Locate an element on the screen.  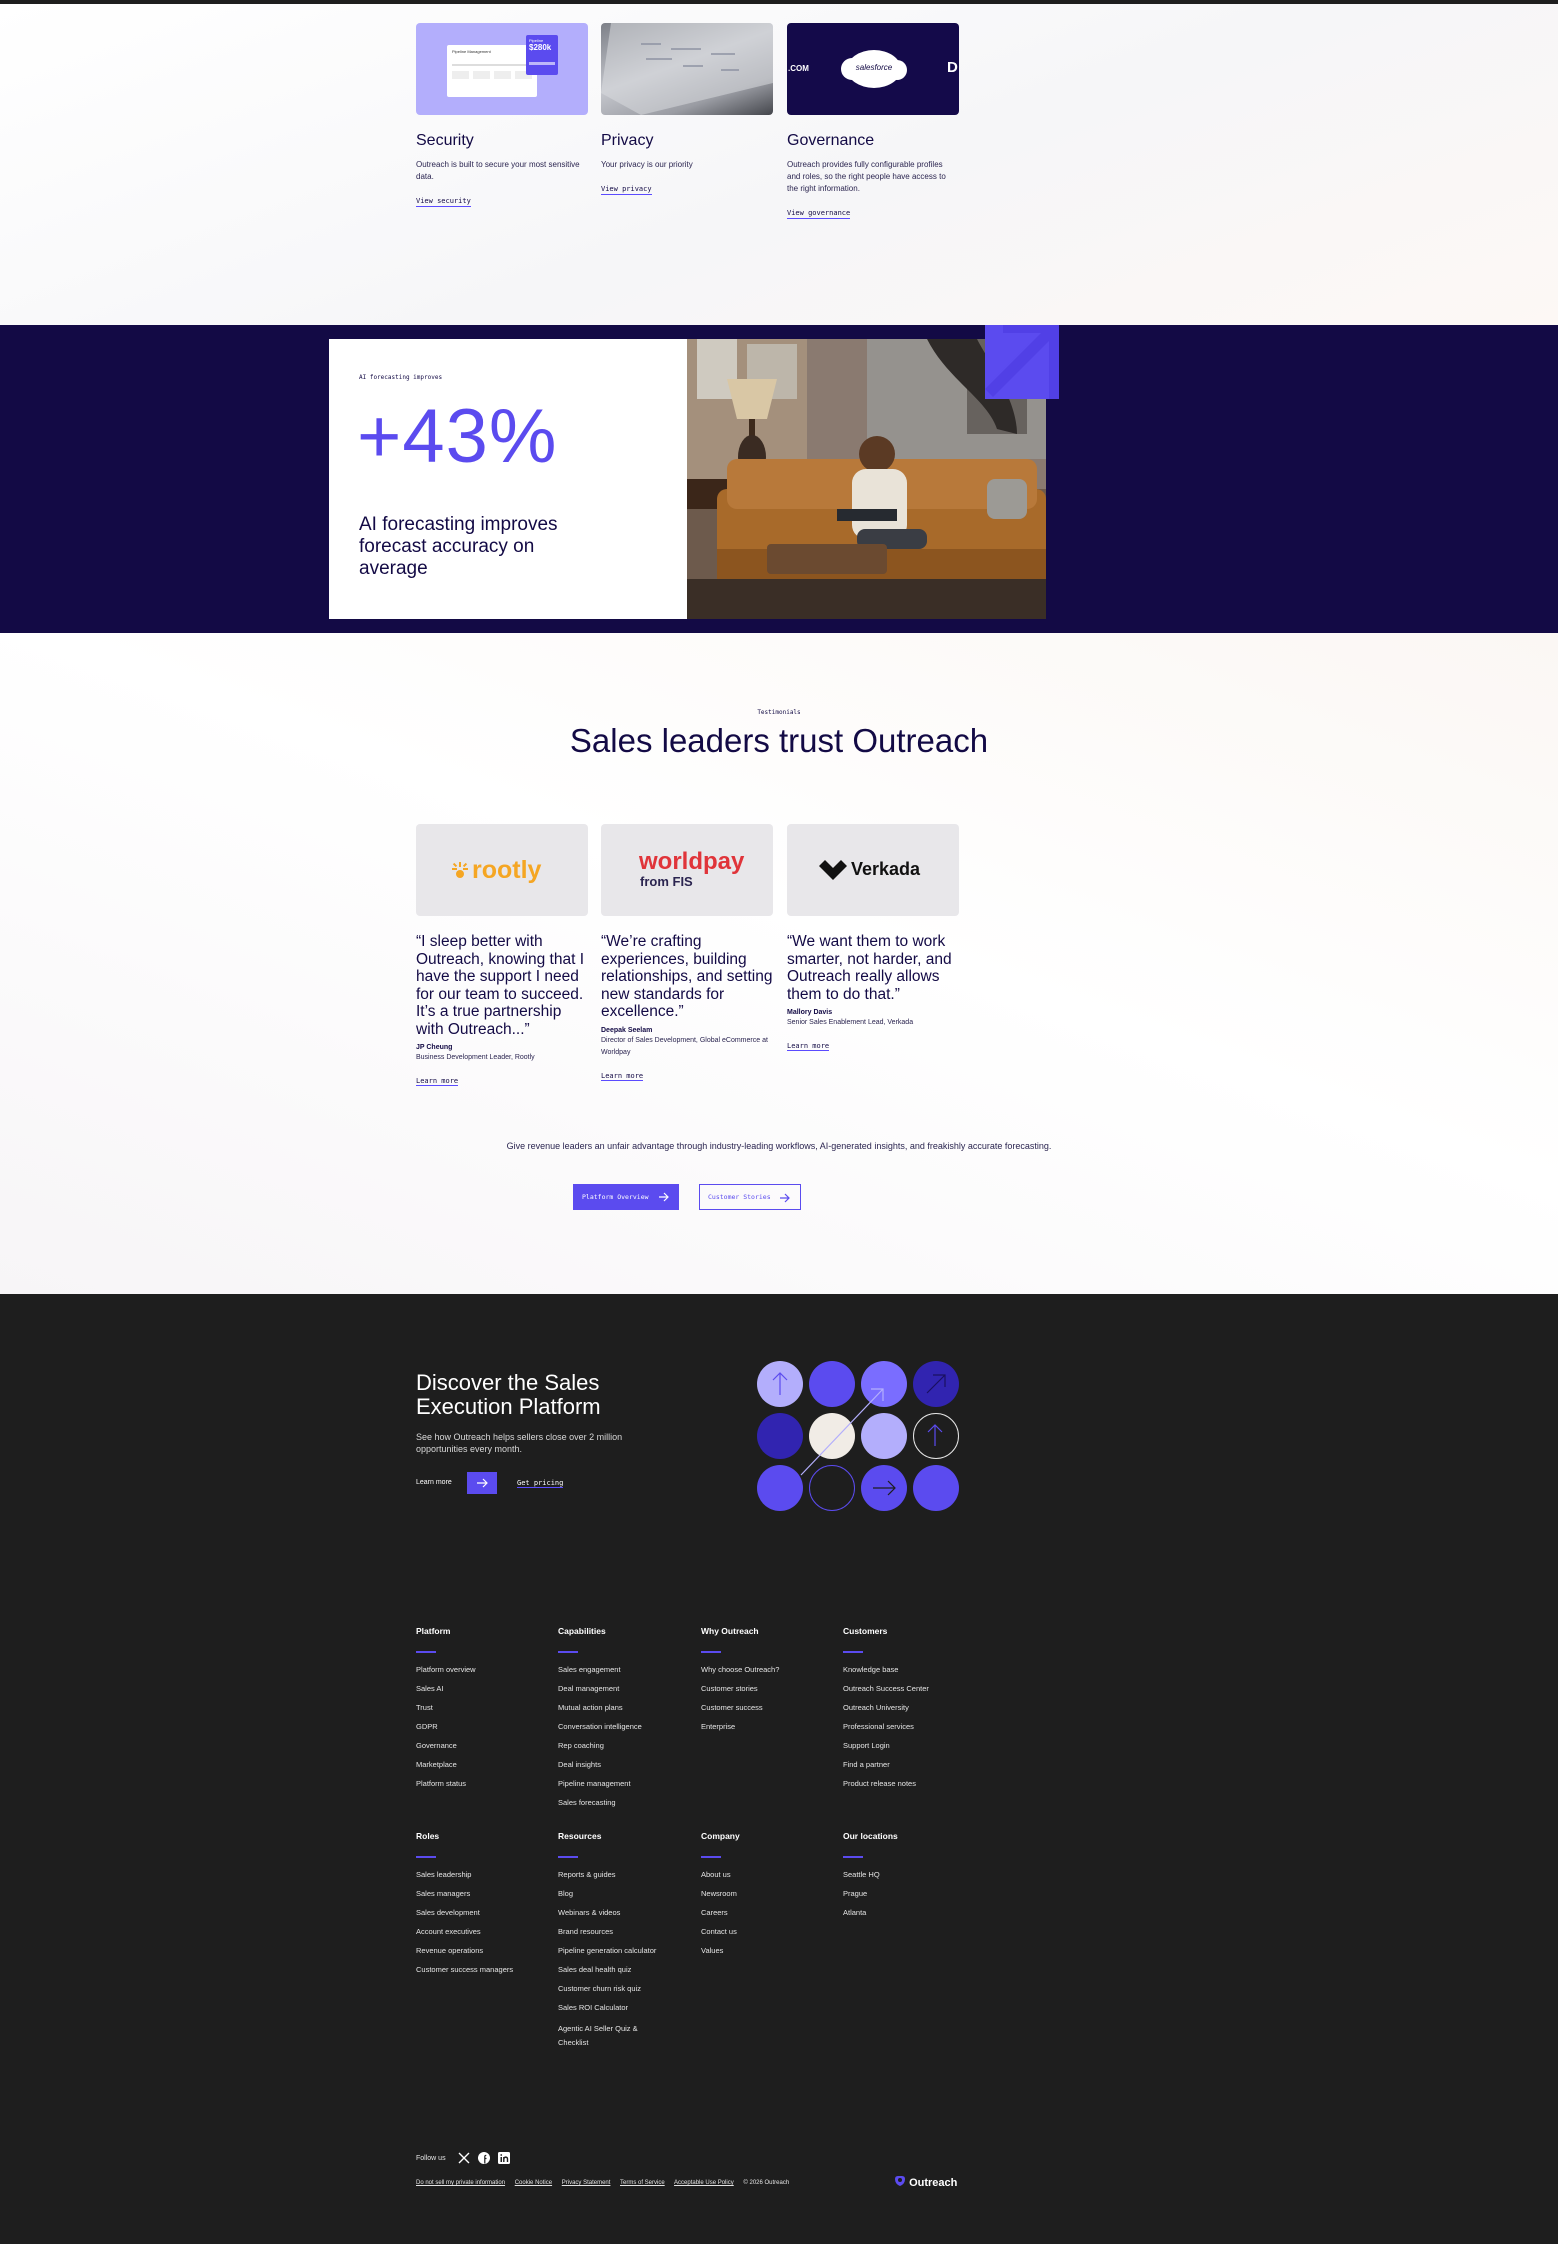
footer-link: Contact us is located at coordinates (771, 1931).